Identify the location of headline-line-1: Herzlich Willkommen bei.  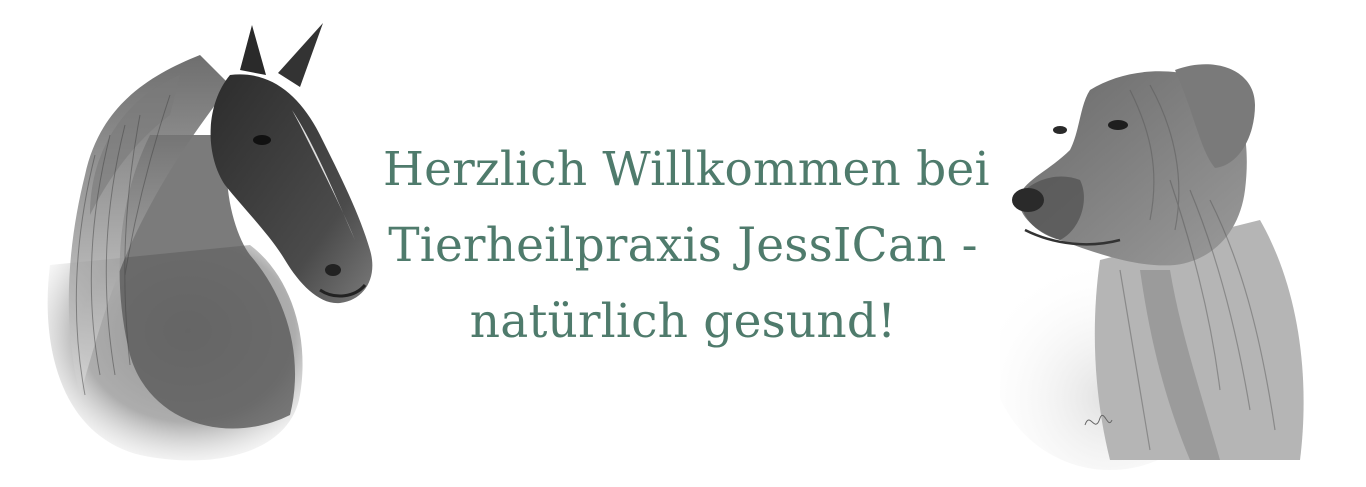
(686, 169).